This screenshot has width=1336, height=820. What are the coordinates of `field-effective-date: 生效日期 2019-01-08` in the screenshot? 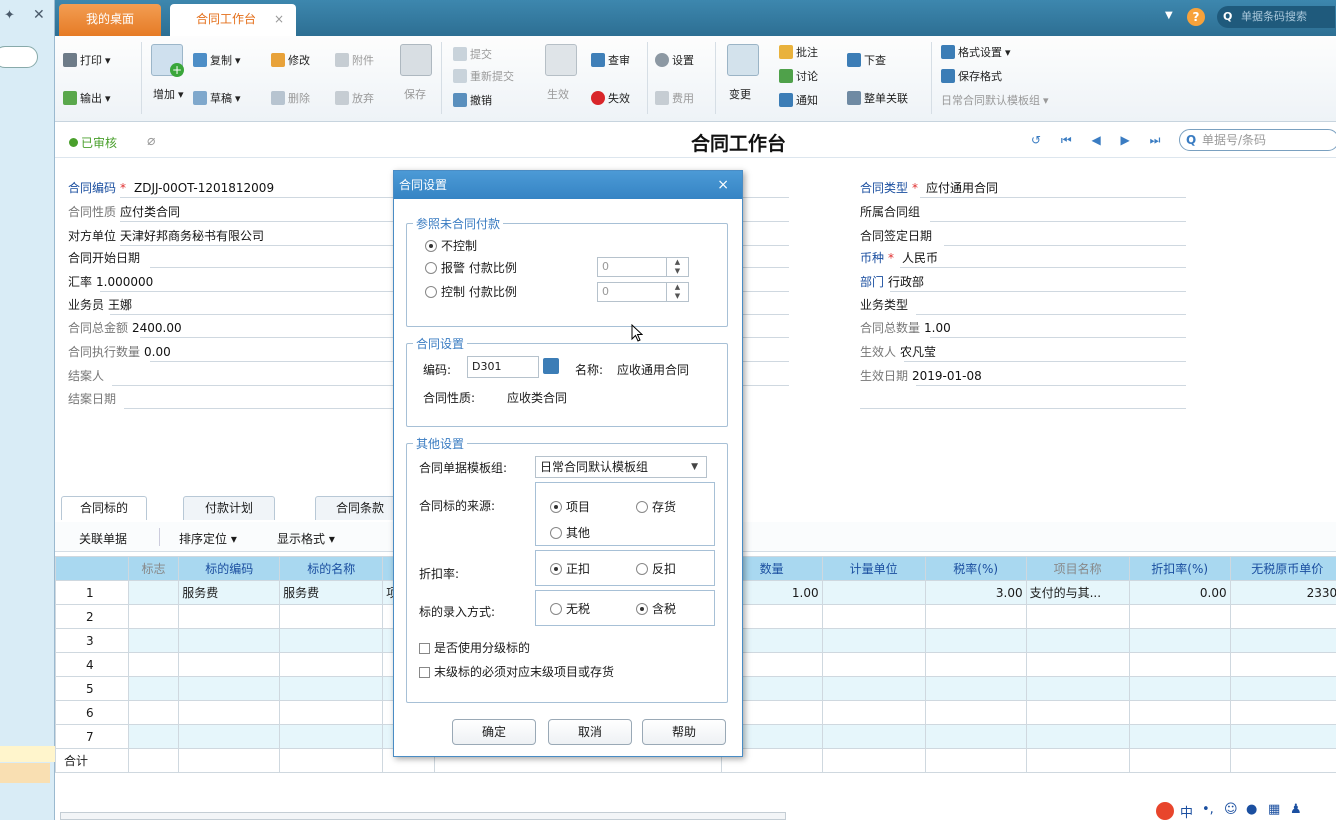 It's located at (921, 376).